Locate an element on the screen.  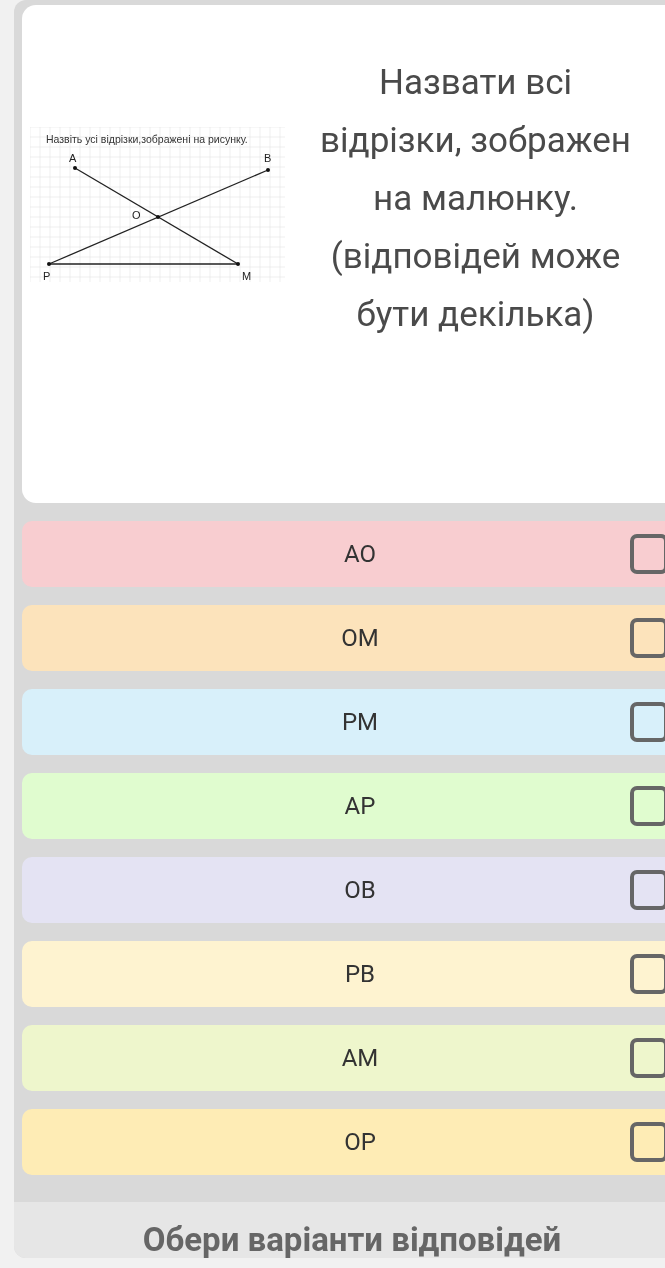
question-text: Назвати всі відрізки, зображен на малюнку. (відповідей може бути декілька) is located at coordinates (475, 199).